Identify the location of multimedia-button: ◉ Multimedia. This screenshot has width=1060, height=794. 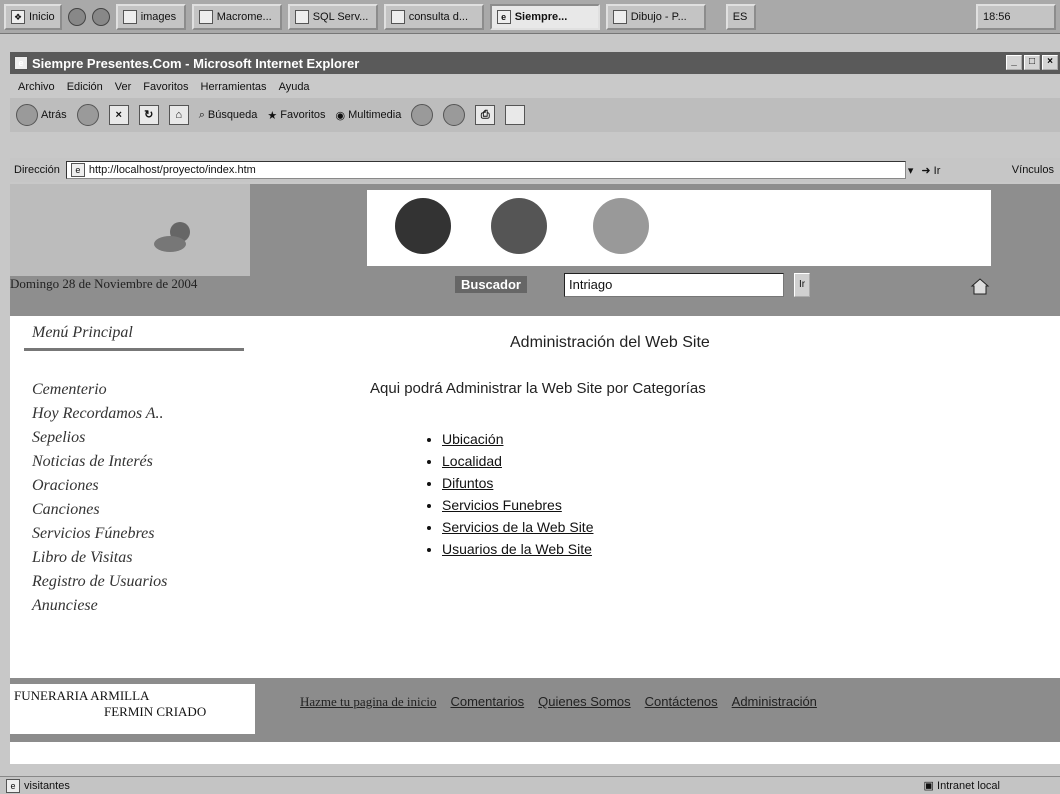
(369, 115).